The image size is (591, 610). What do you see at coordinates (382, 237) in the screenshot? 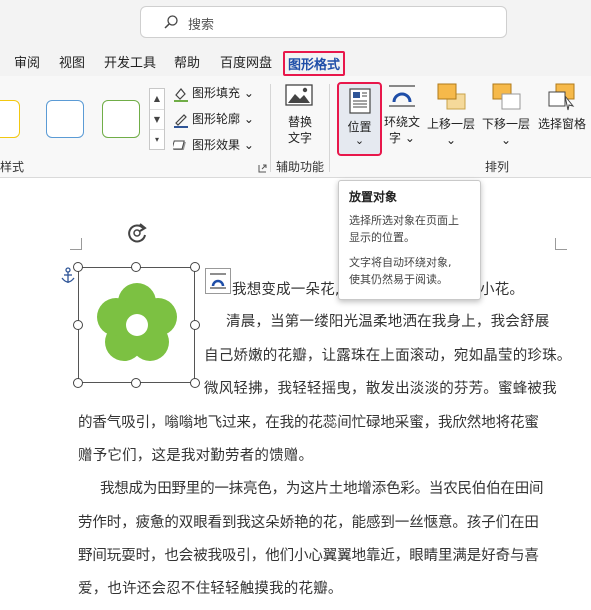
I see `tooltip-line-2: 显示的位置。` at bounding box center [382, 237].